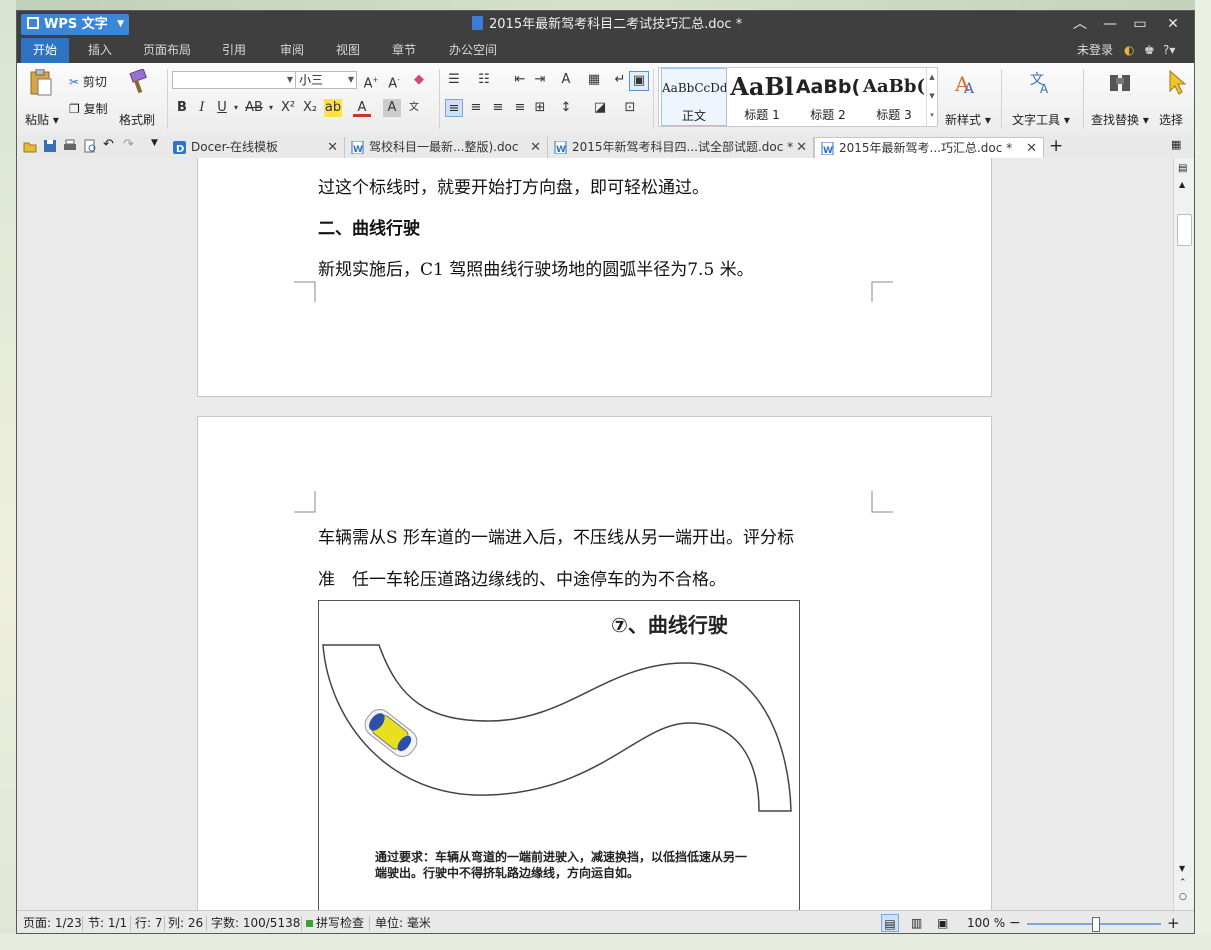 Image resolution: width=1211 pixels, height=950 pixels. I want to click on shading-icon: ◪, so click(600, 108).